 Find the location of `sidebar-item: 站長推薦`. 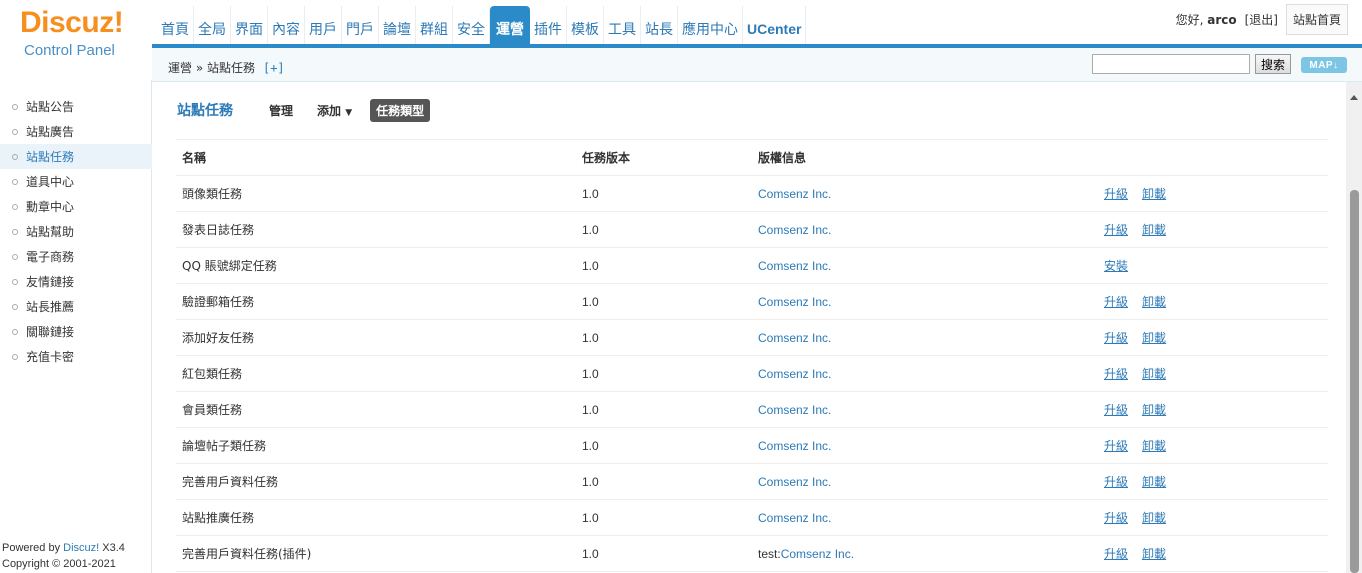

sidebar-item: 站長推薦 is located at coordinates (76, 306).